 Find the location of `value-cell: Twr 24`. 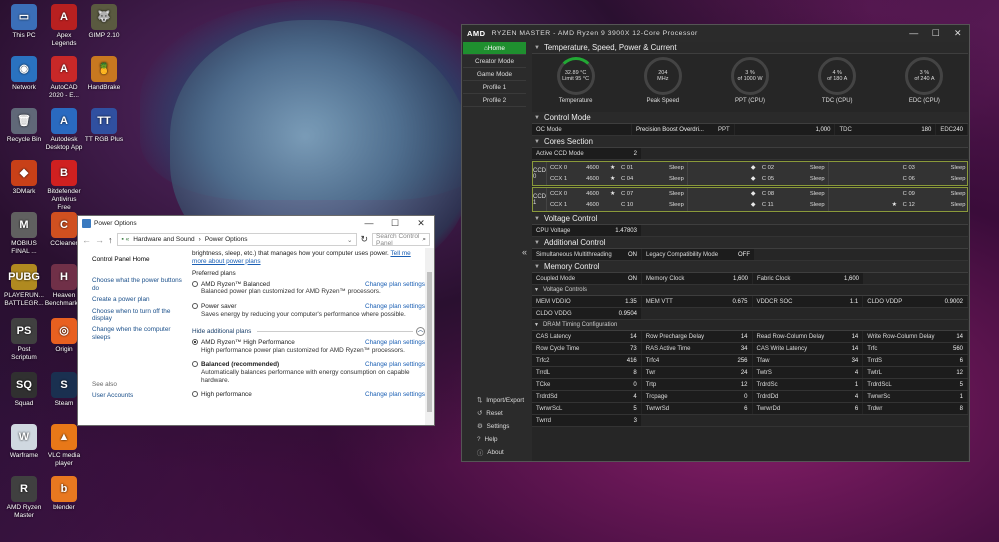

value-cell: Twr 24 is located at coordinates (696, 372).